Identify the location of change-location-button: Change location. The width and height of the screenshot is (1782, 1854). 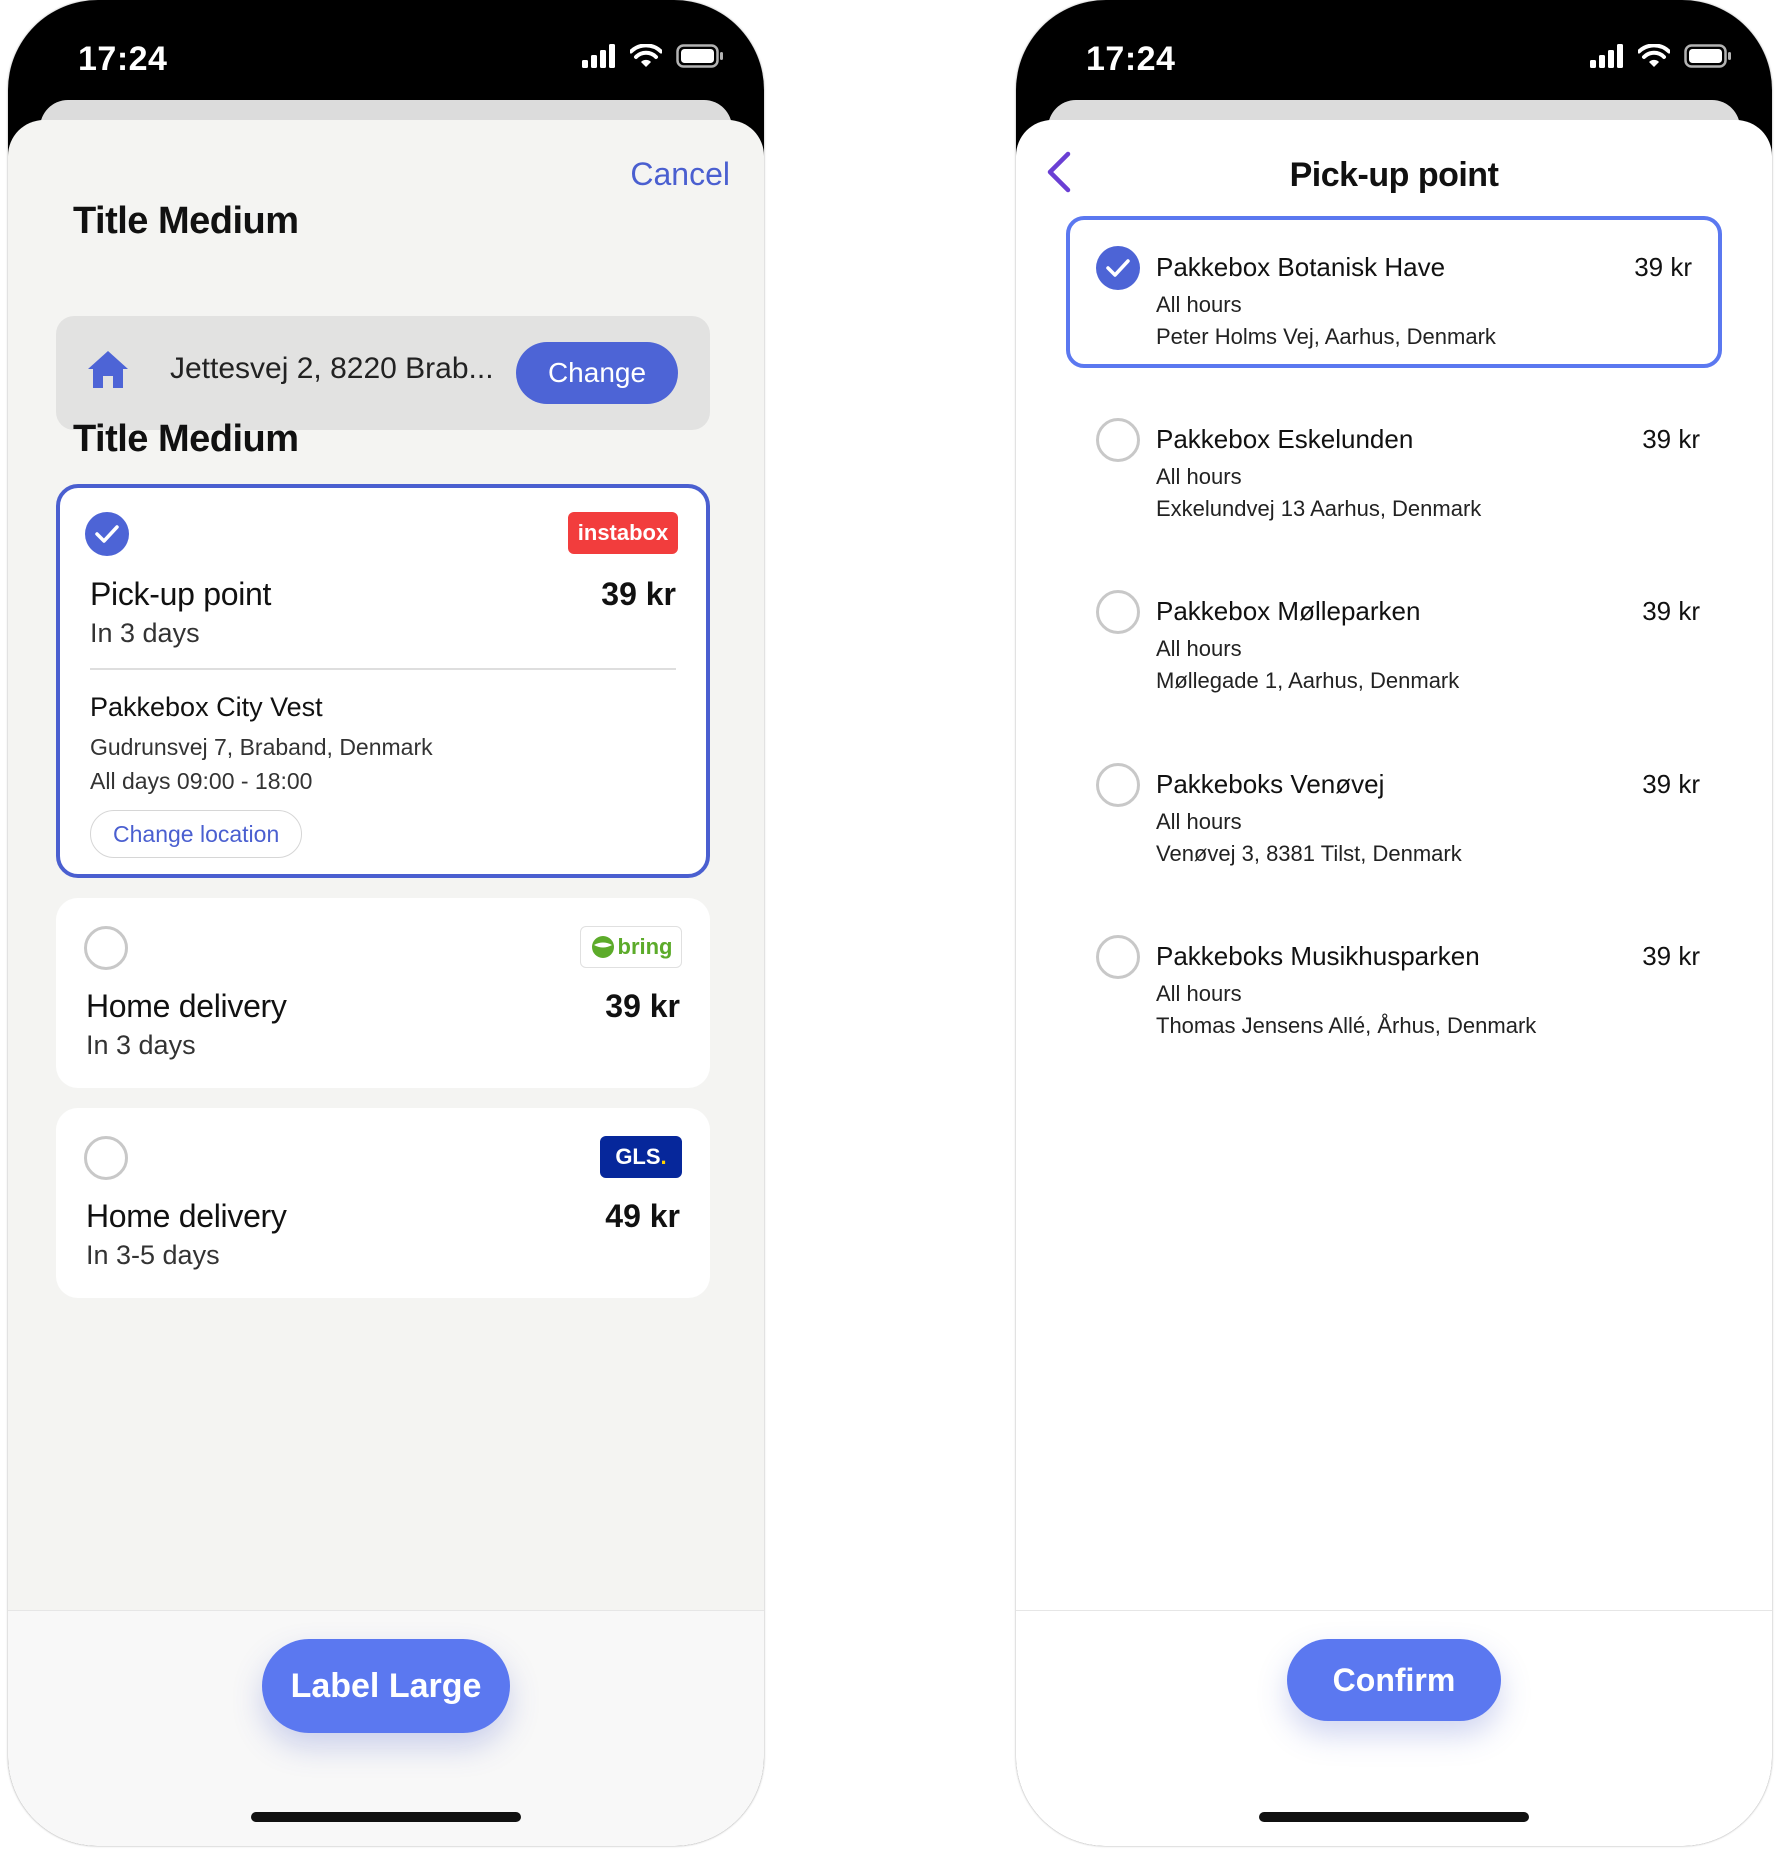
(196, 834).